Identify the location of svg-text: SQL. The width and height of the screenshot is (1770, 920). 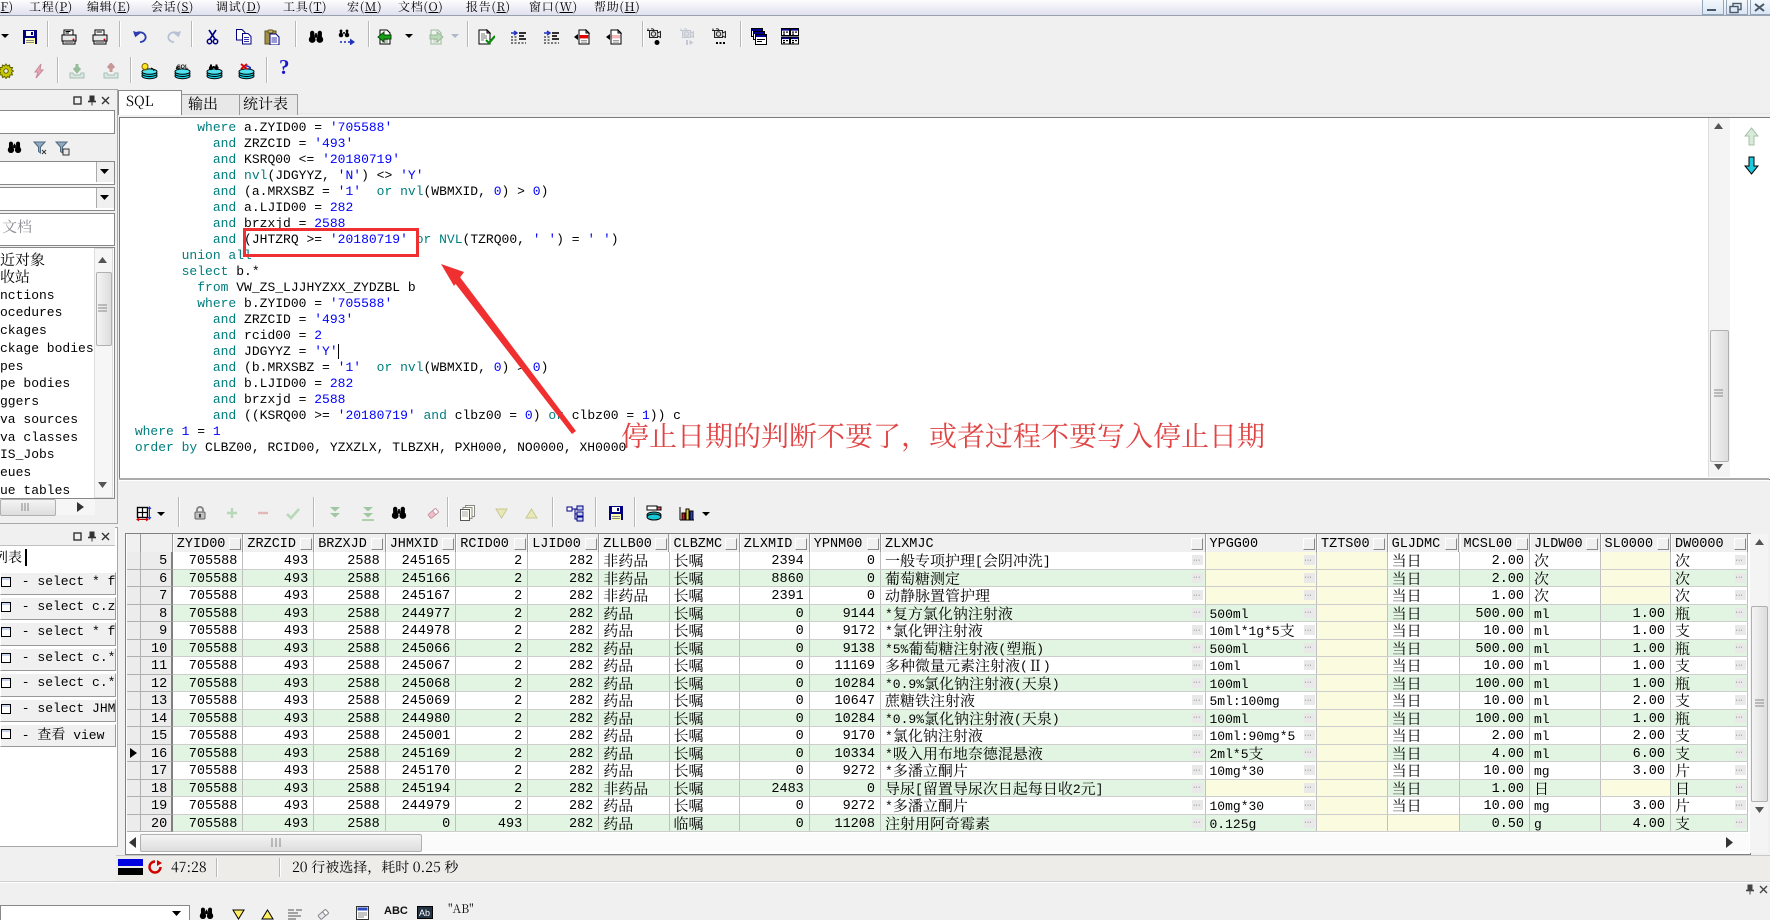
(183, 68).